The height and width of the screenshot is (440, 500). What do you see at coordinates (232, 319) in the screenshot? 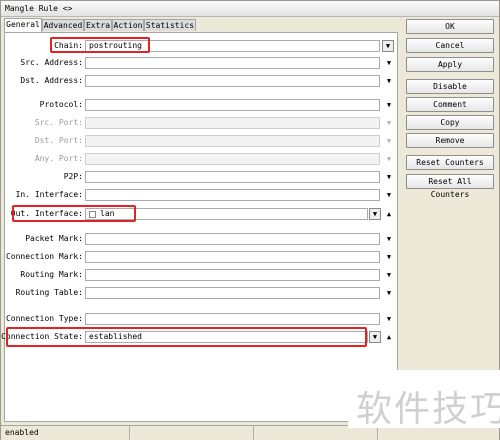
I see `connection-type-field` at bounding box center [232, 319].